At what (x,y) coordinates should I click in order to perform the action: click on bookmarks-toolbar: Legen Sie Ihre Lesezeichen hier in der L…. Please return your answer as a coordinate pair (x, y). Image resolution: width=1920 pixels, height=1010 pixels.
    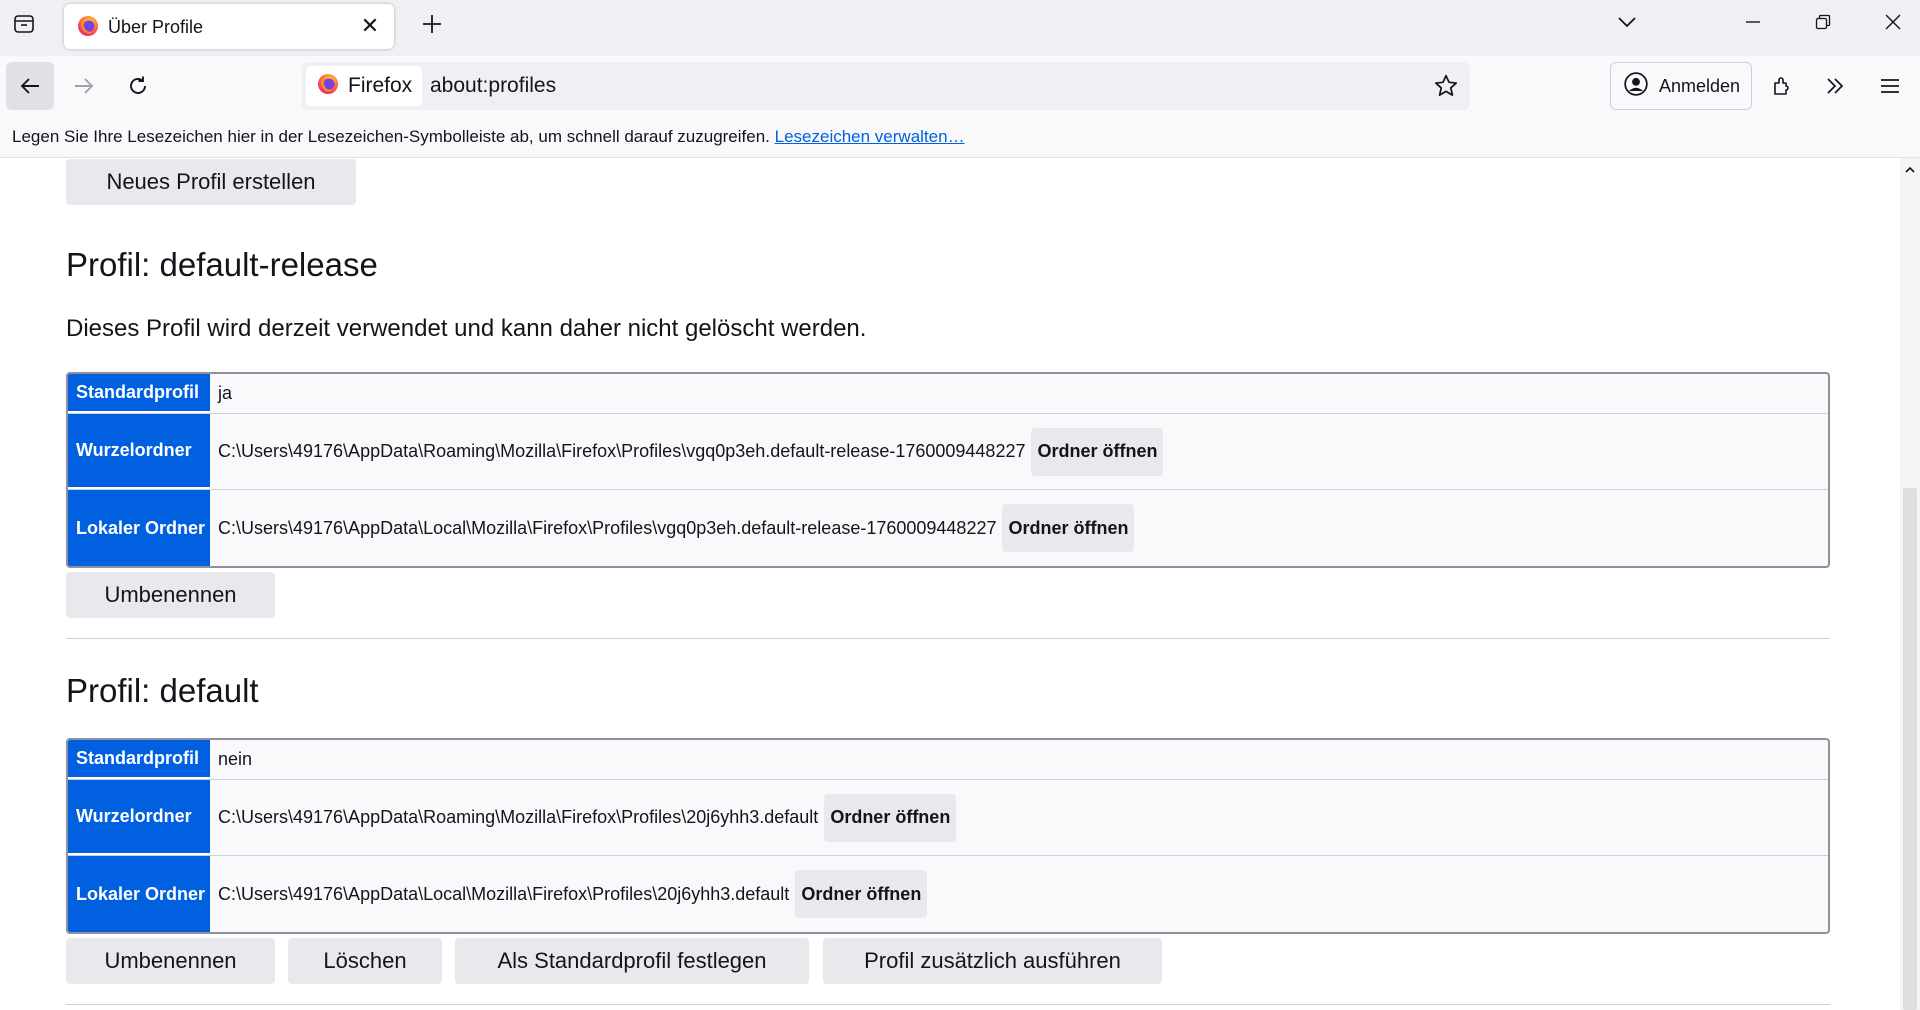
    Looking at the image, I should click on (960, 136).